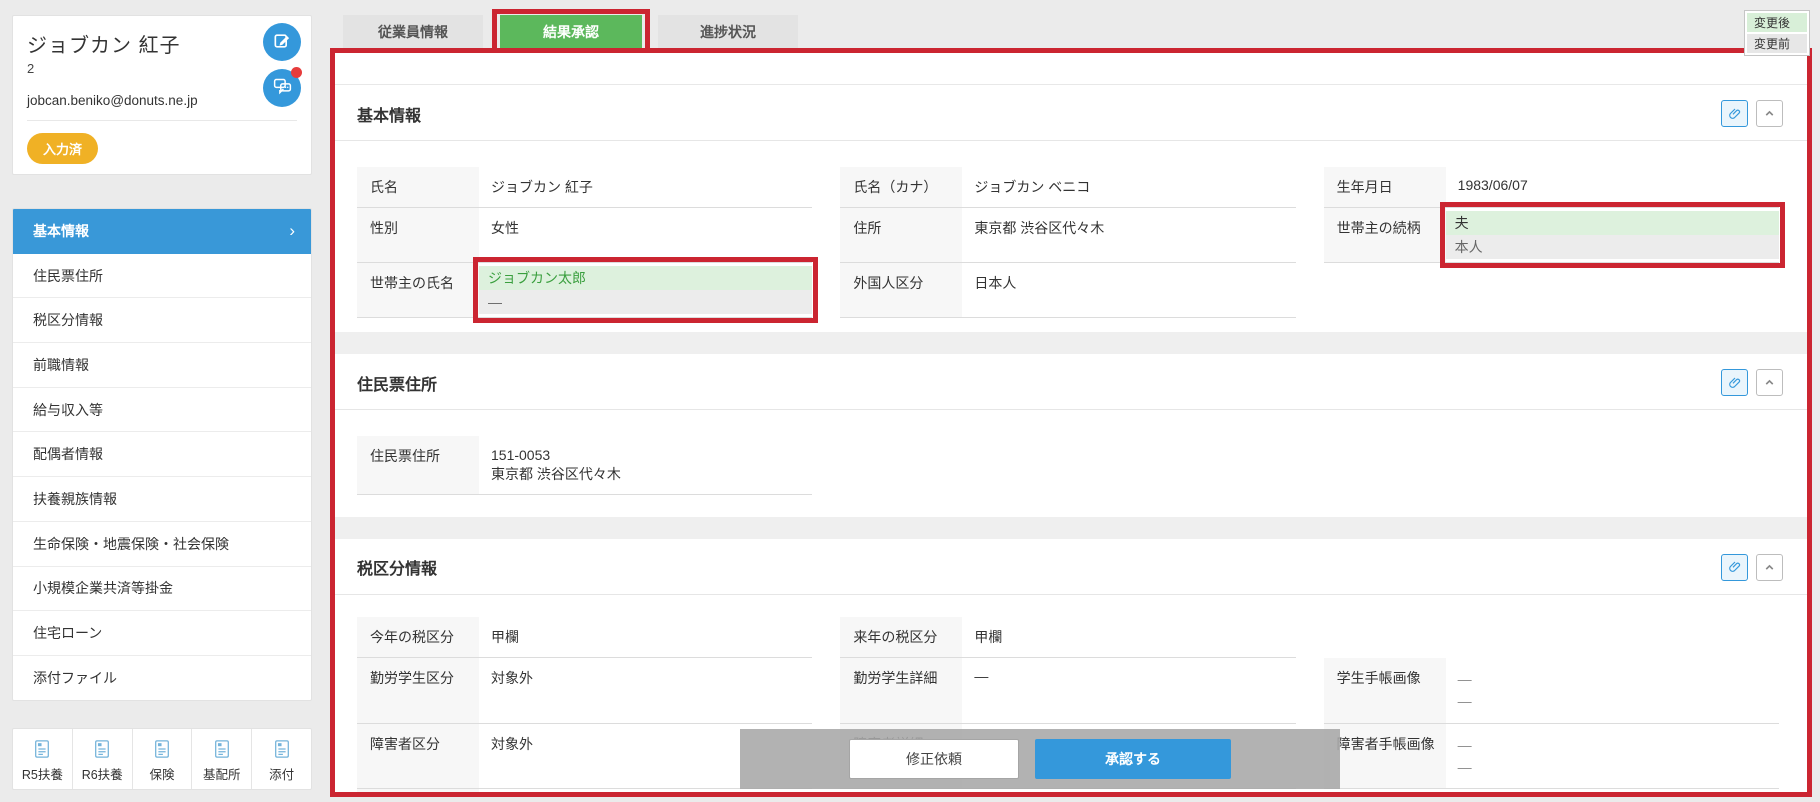 The image size is (1820, 802). What do you see at coordinates (42, 775) in the screenshot?
I see `shortcut-label: R5扶養` at bounding box center [42, 775].